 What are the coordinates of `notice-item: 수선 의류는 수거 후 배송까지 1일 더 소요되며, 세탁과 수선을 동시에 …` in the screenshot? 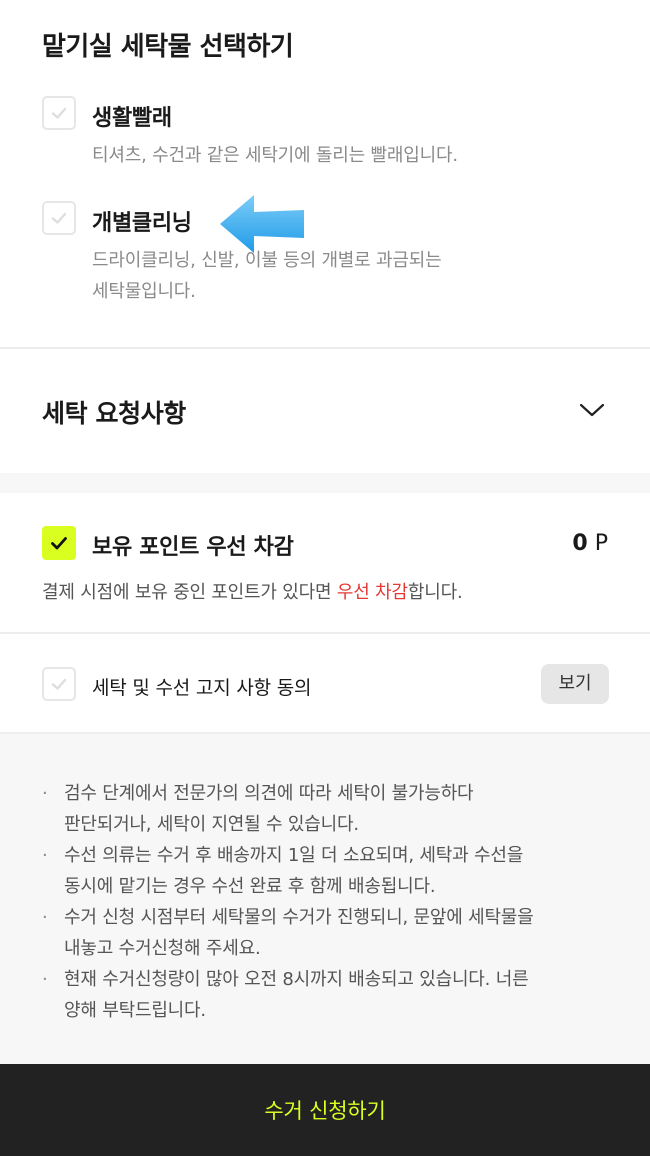 It's located at (327, 871).